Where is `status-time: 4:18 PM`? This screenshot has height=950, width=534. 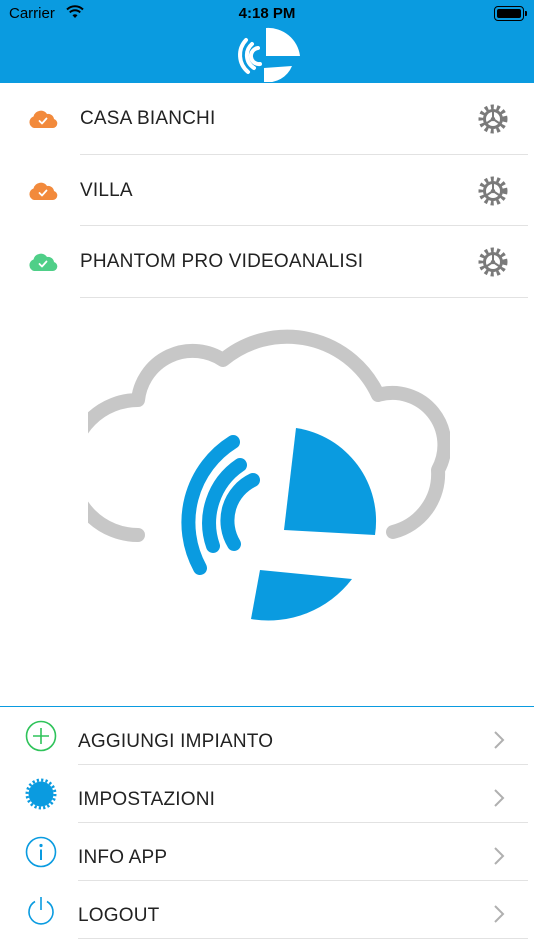
status-time: 4:18 PM is located at coordinates (267, 13).